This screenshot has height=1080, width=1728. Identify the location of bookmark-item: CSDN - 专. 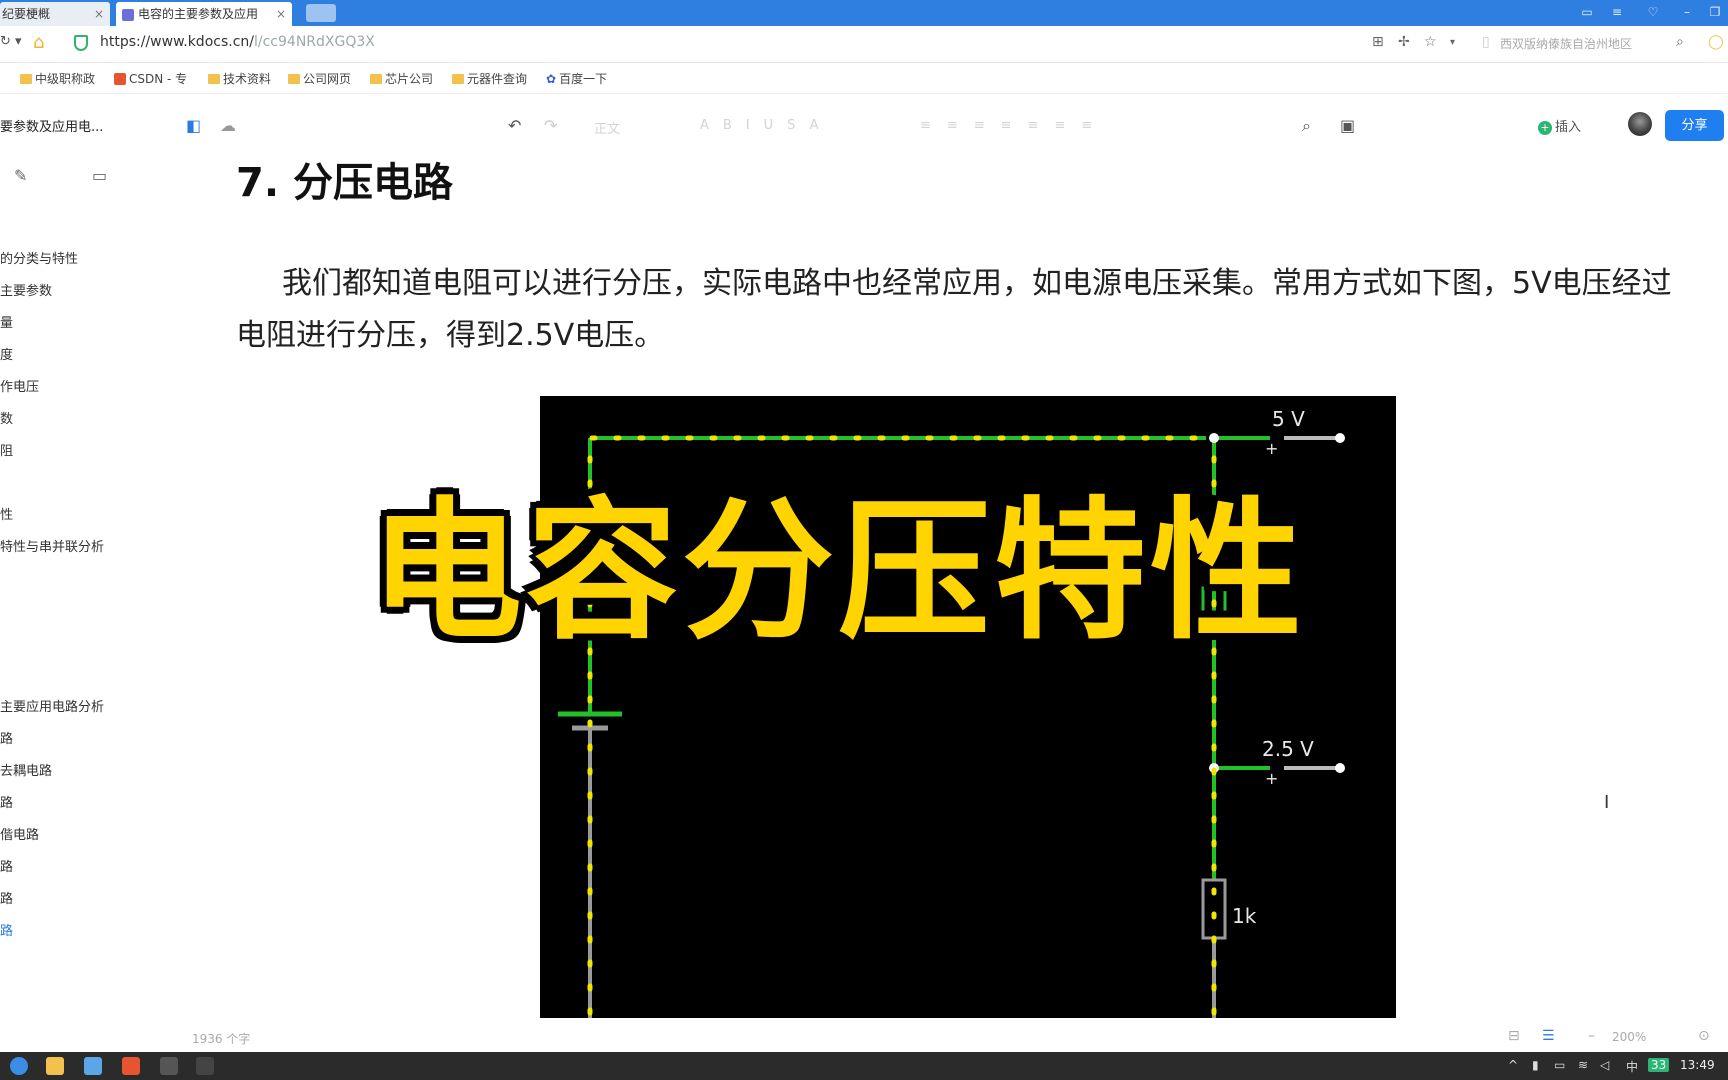
(150, 78).